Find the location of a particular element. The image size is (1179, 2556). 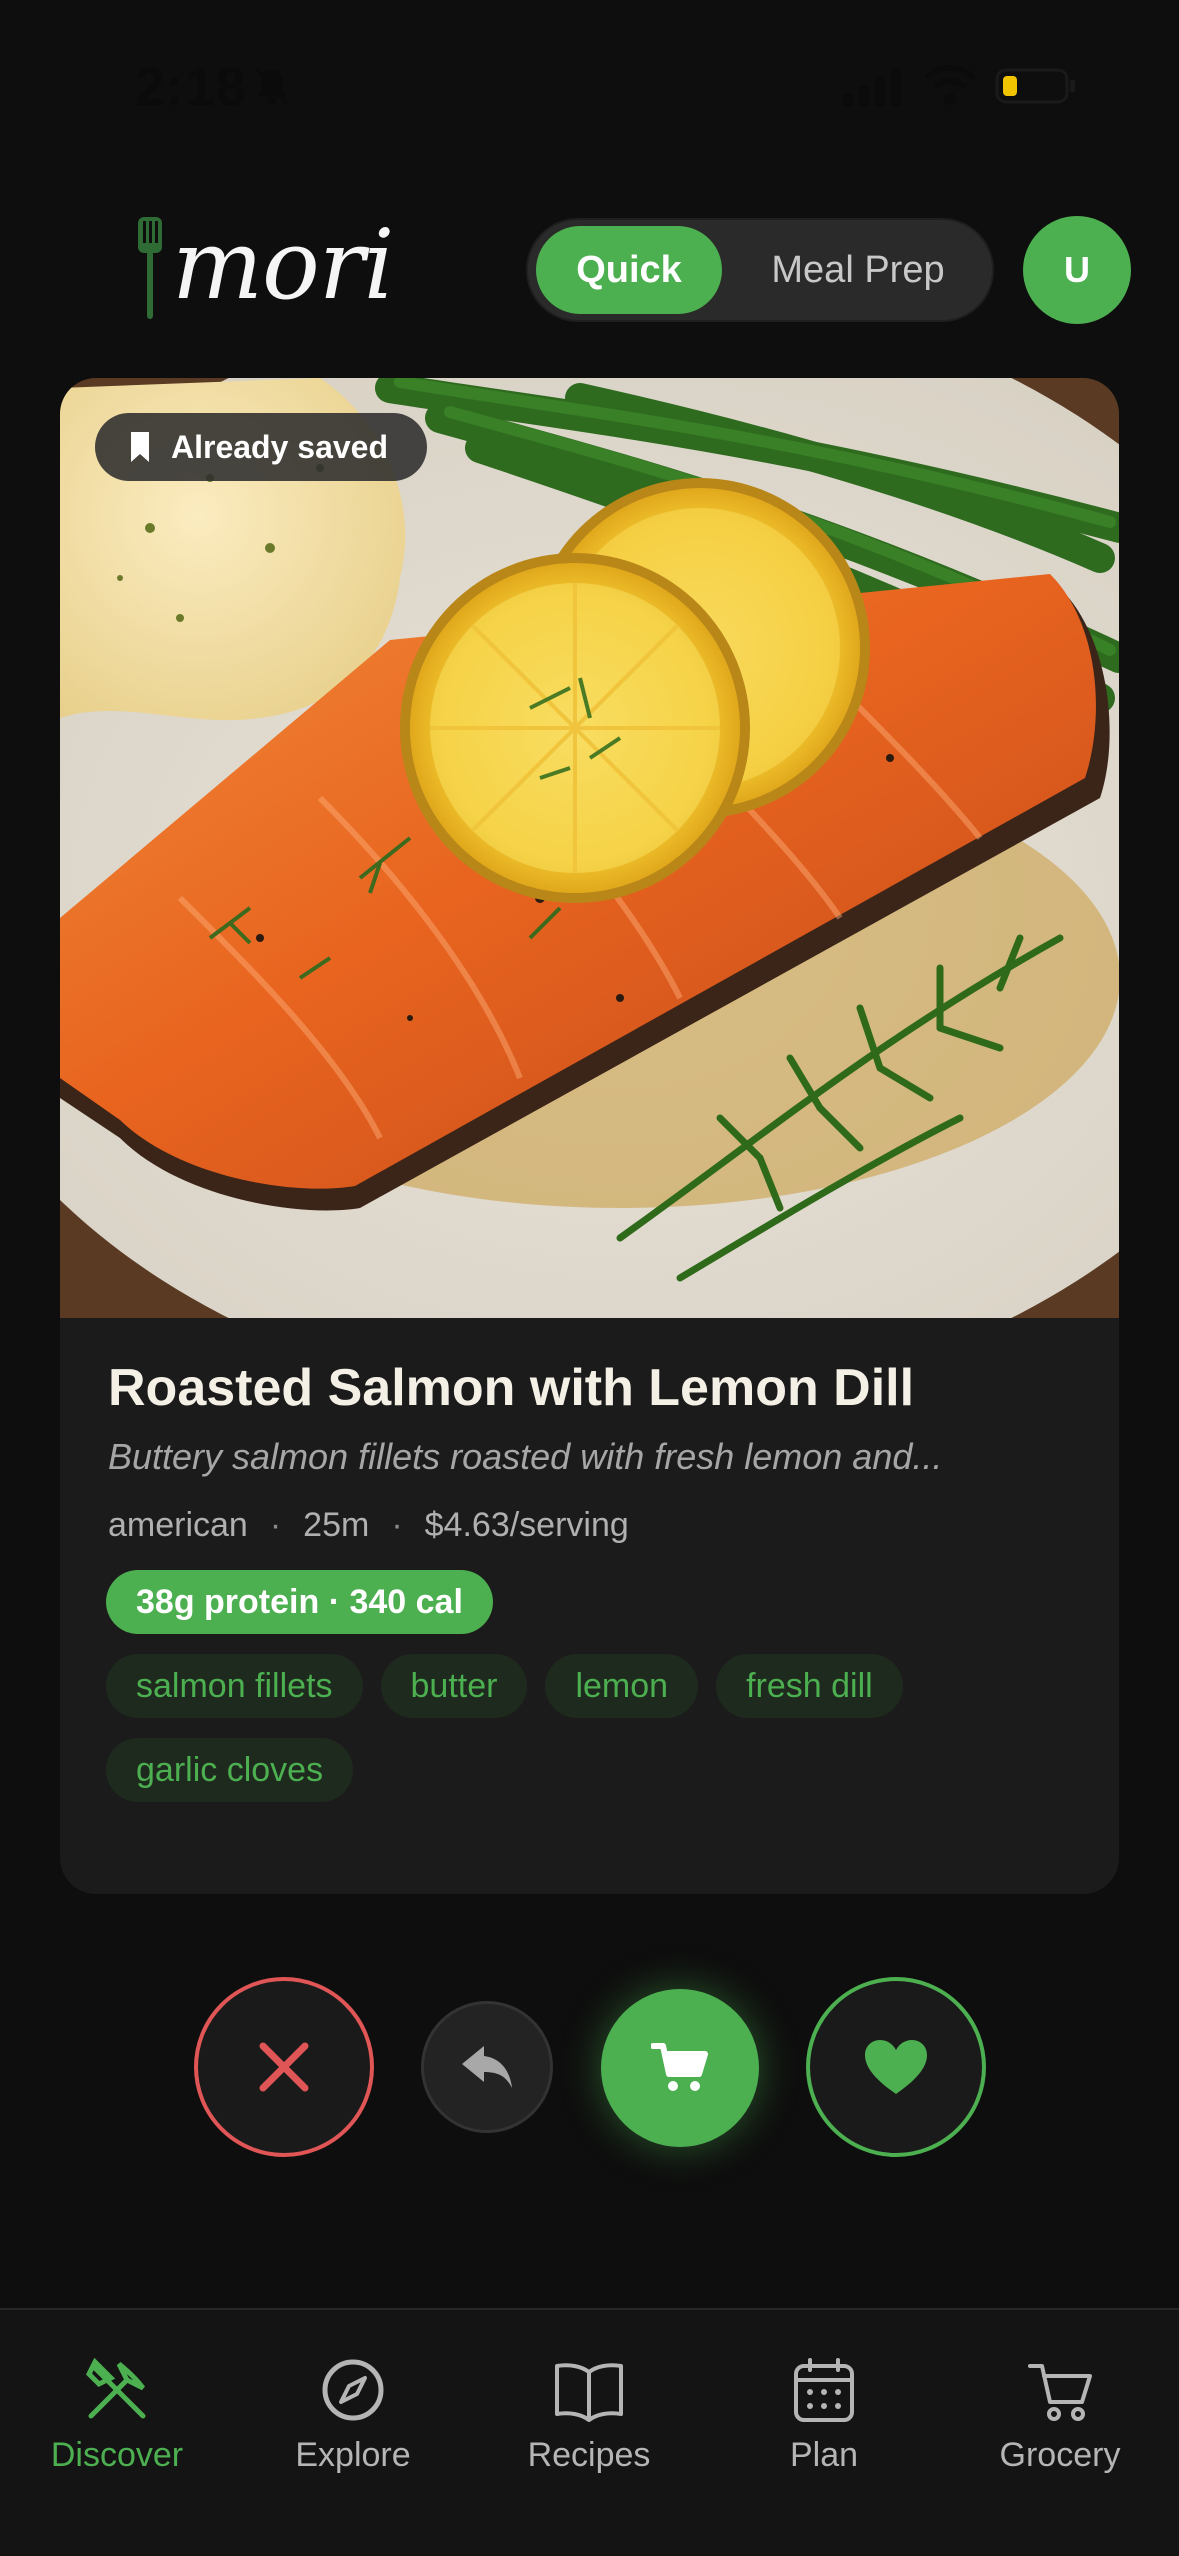

calendar-icon is located at coordinates (824, 2390).